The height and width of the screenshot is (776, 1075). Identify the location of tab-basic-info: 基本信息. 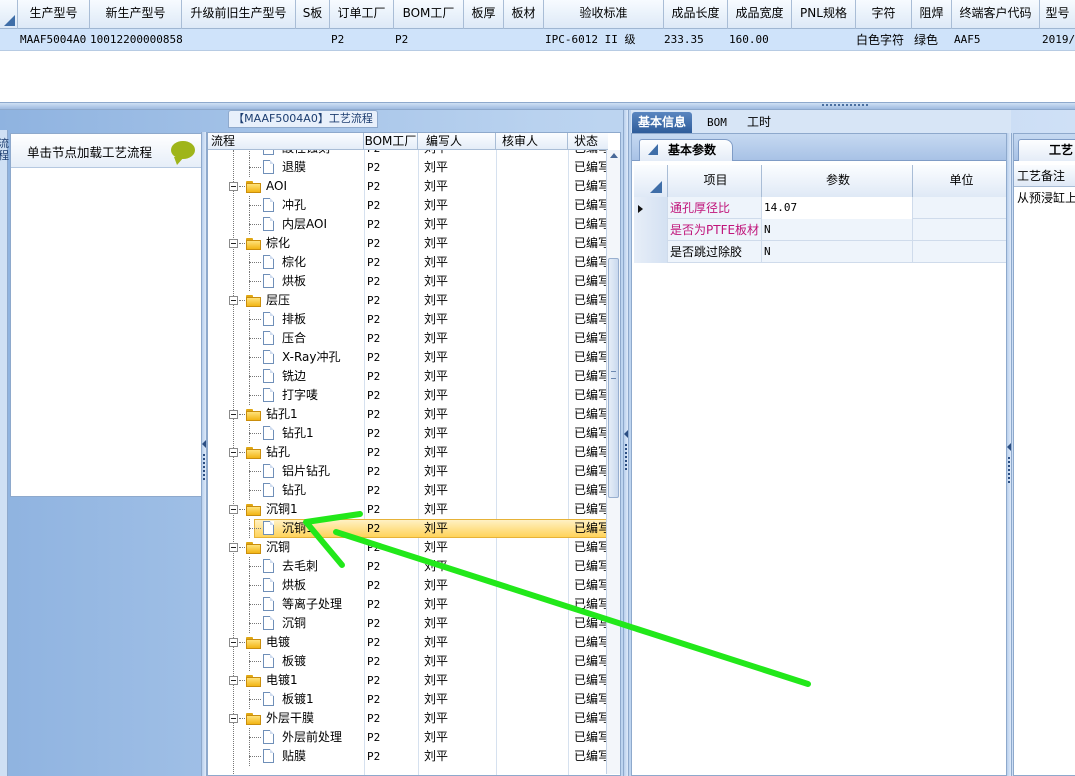
(662, 122).